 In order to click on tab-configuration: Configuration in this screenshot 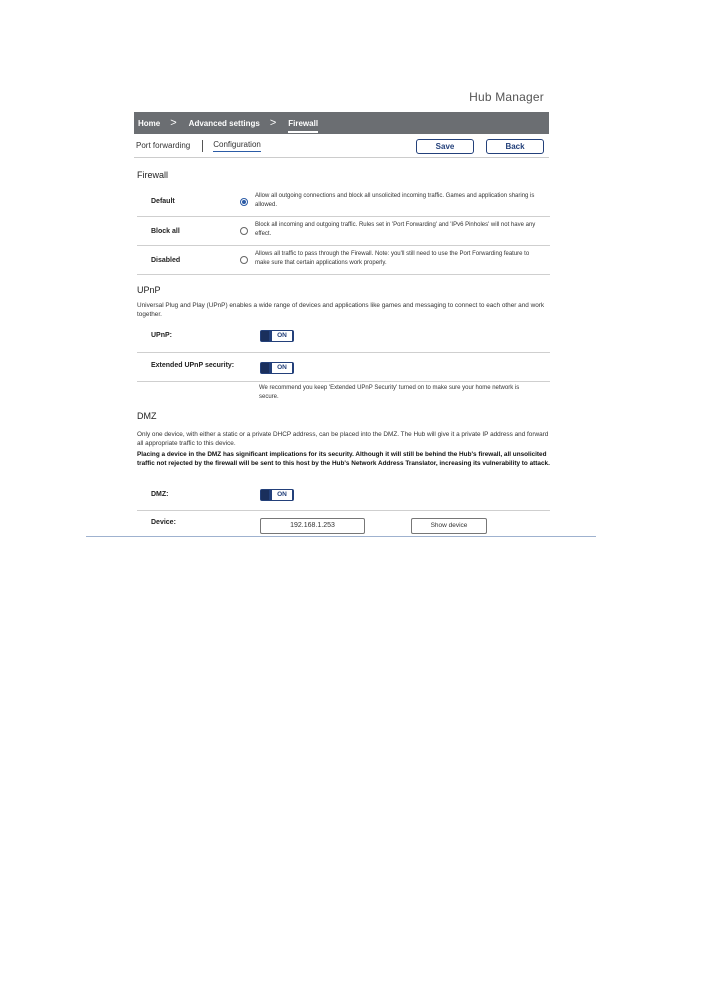, I will do `click(237, 146)`.